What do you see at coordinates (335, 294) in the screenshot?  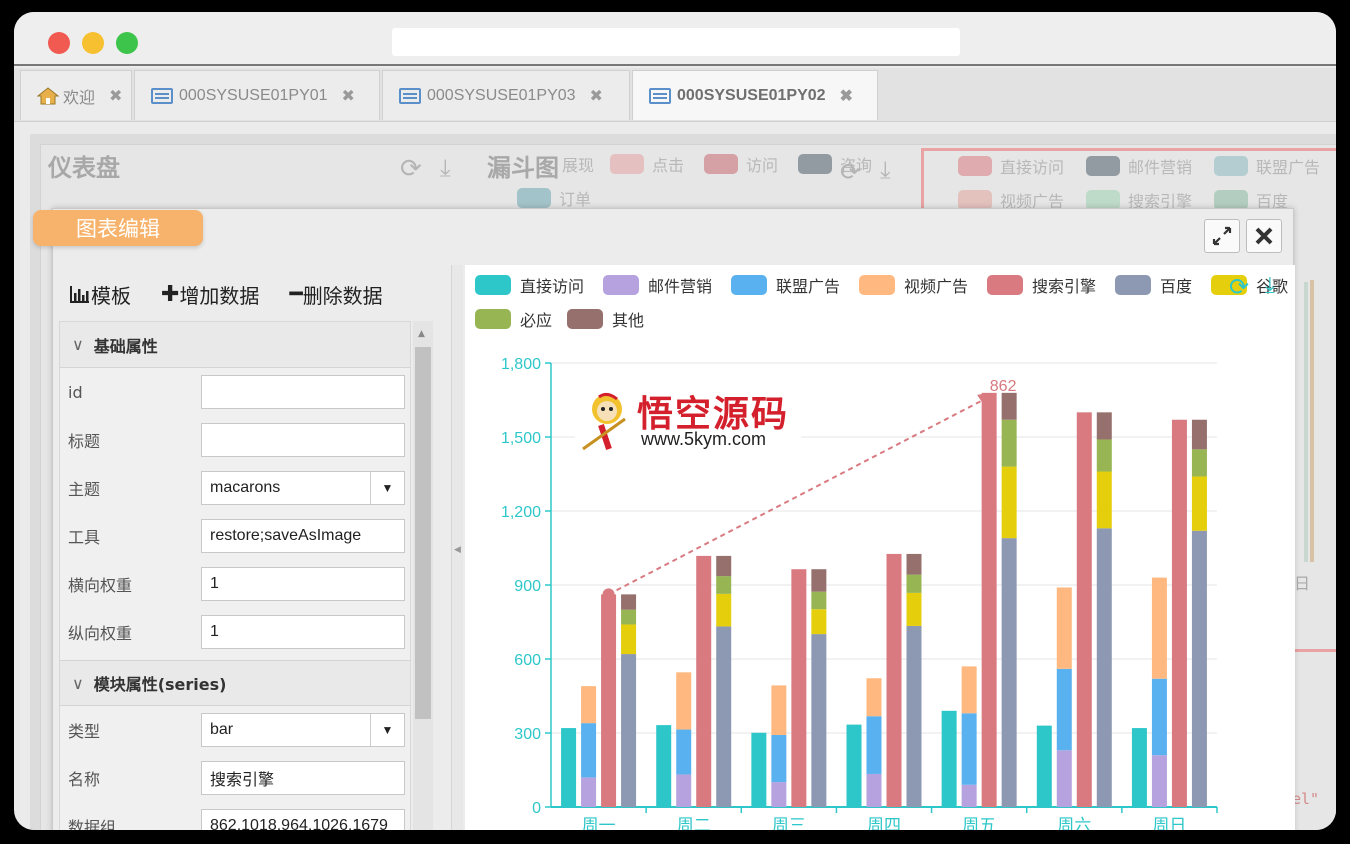 I see `delete-data-button: ━ 删除数据` at bounding box center [335, 294].